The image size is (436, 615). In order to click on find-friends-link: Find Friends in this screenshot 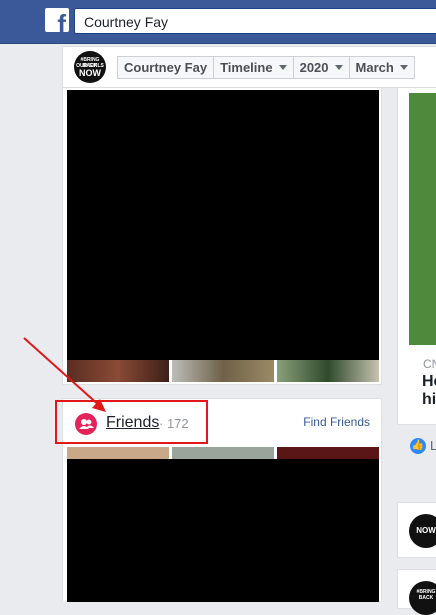, I will do `click(336, 422)`.